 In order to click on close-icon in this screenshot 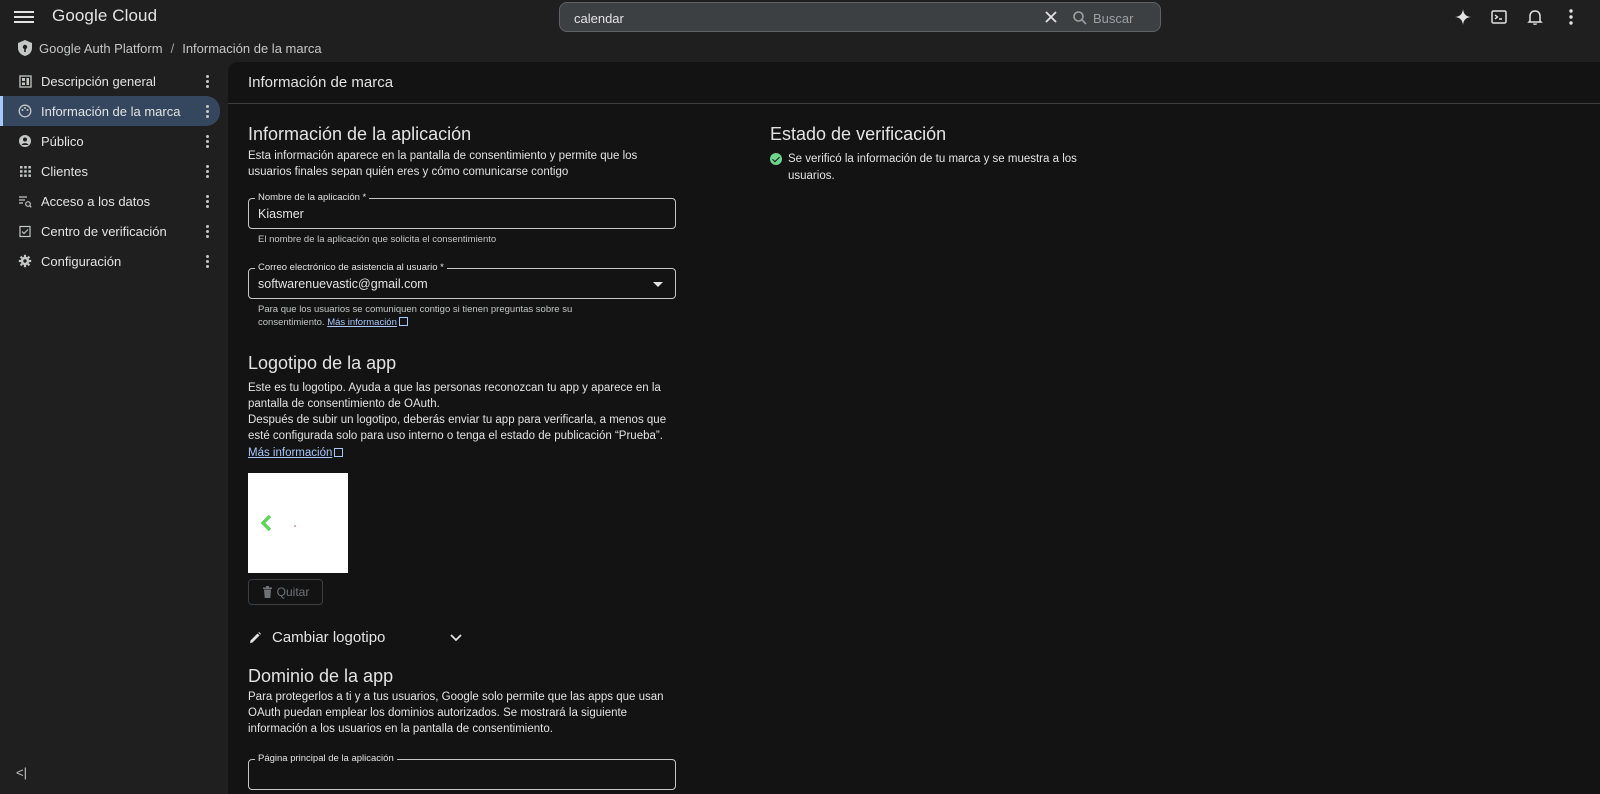, I will do `click(1051, 17)`.